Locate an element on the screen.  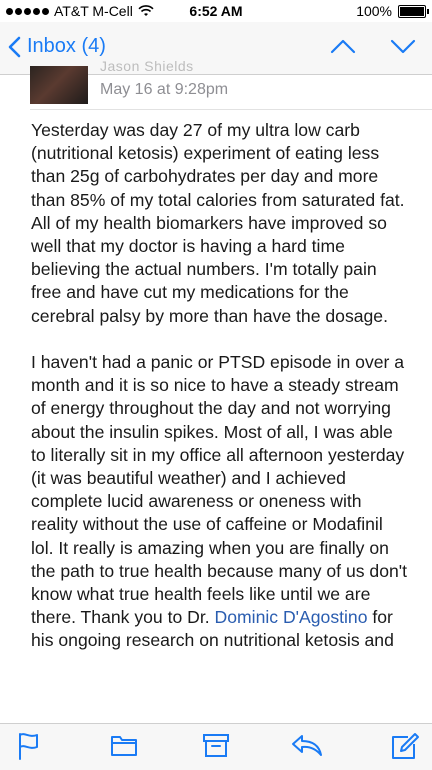
compose-icon is located at coordinates (405, 746).